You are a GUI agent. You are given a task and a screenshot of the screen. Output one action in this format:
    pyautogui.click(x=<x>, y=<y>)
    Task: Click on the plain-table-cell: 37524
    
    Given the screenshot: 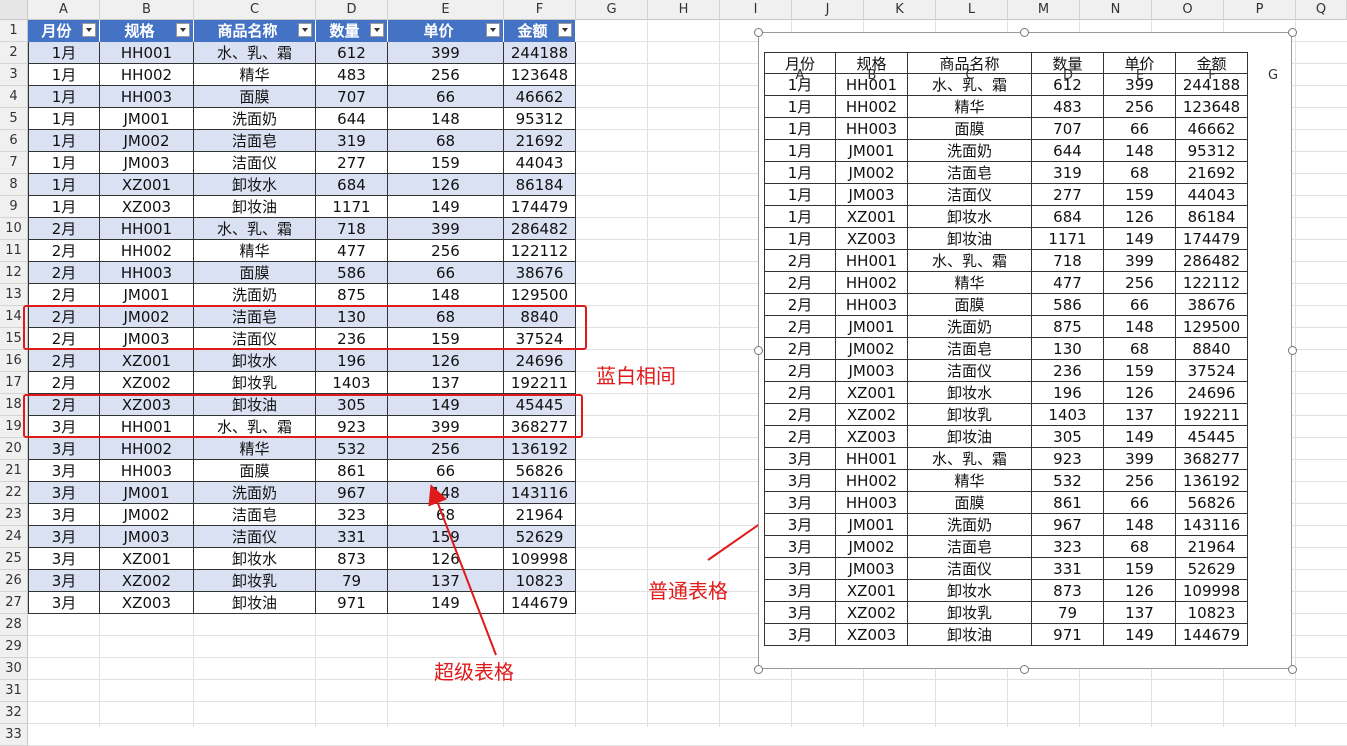 What is the action you would take?
    pyautogui.click(x=1212, y=371)
    